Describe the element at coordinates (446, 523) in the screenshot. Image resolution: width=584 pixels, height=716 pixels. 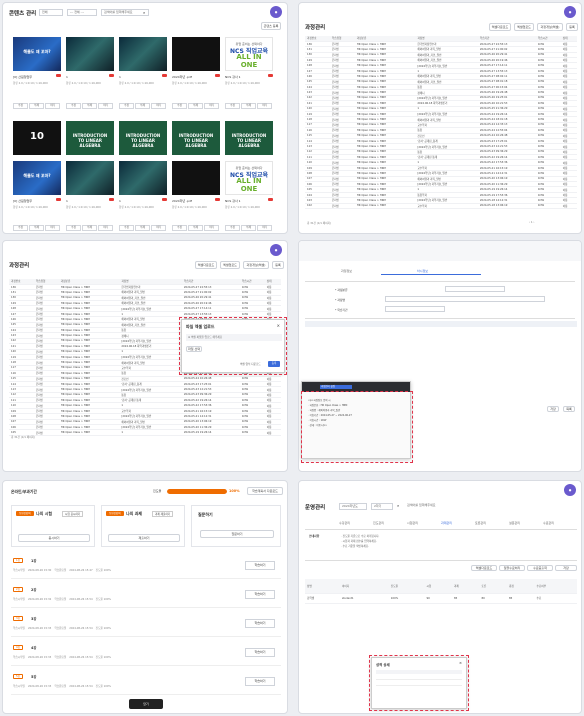
I see `tab-item: 과제관리` at that location.